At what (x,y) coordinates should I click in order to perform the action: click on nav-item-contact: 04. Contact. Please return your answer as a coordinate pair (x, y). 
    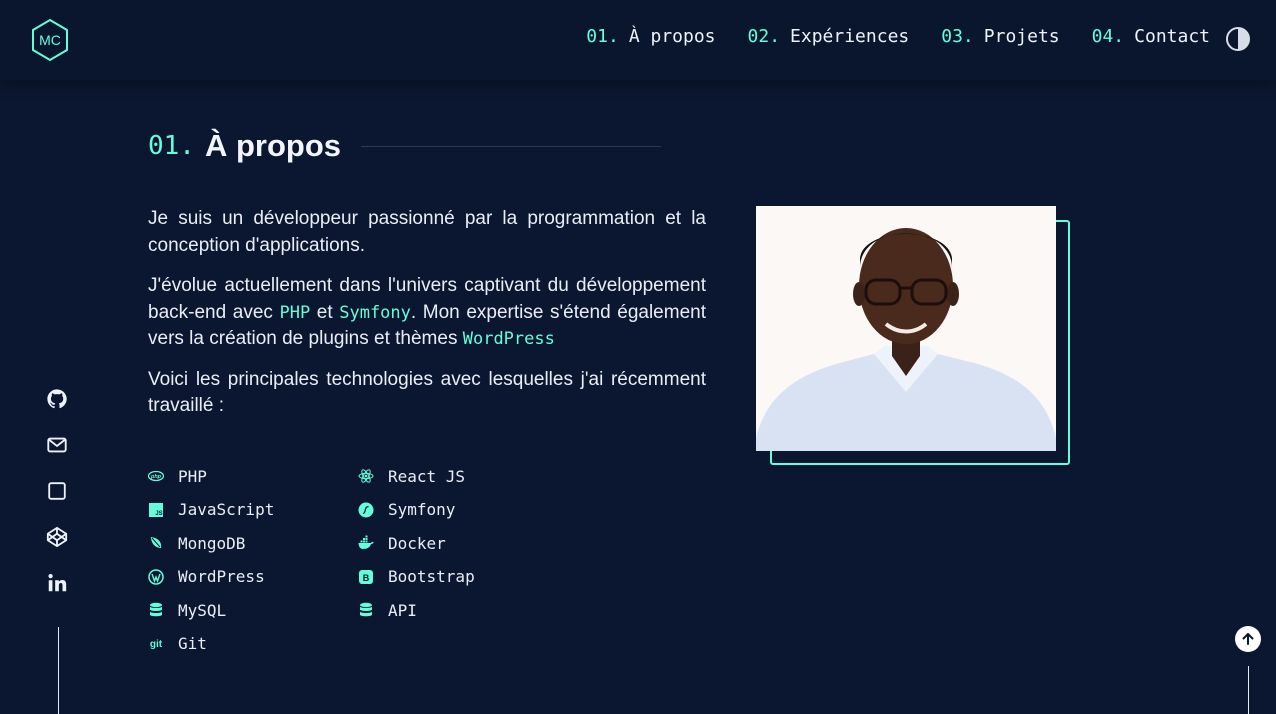
    Looking at the image, I should click on (1151, 36).